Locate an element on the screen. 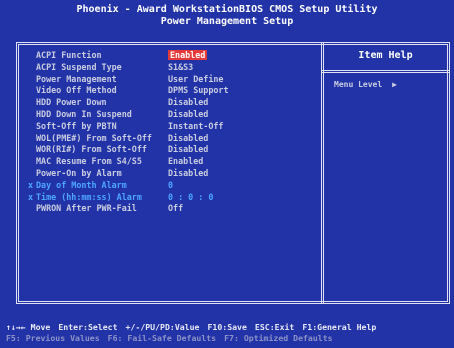  arrow-right-icon: ▶ is located at coordinates (394, 84).